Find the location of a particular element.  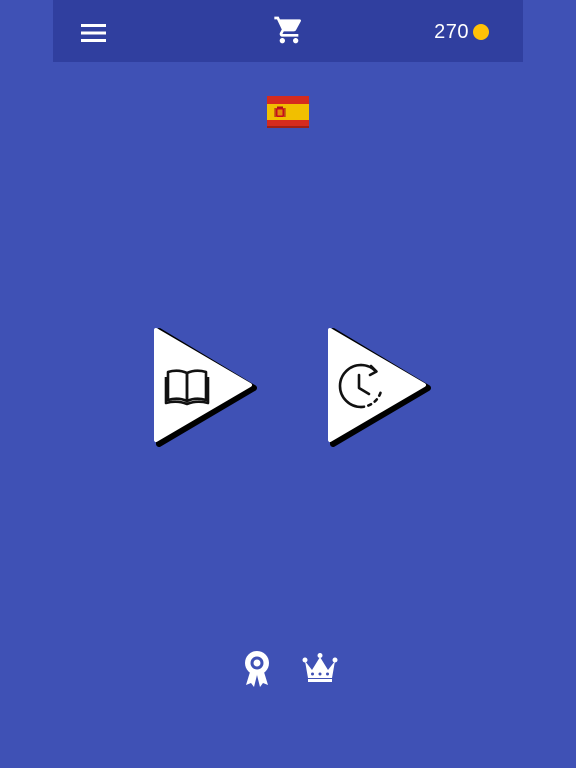

coin-count: 270 is located at coordinates (451, 31).